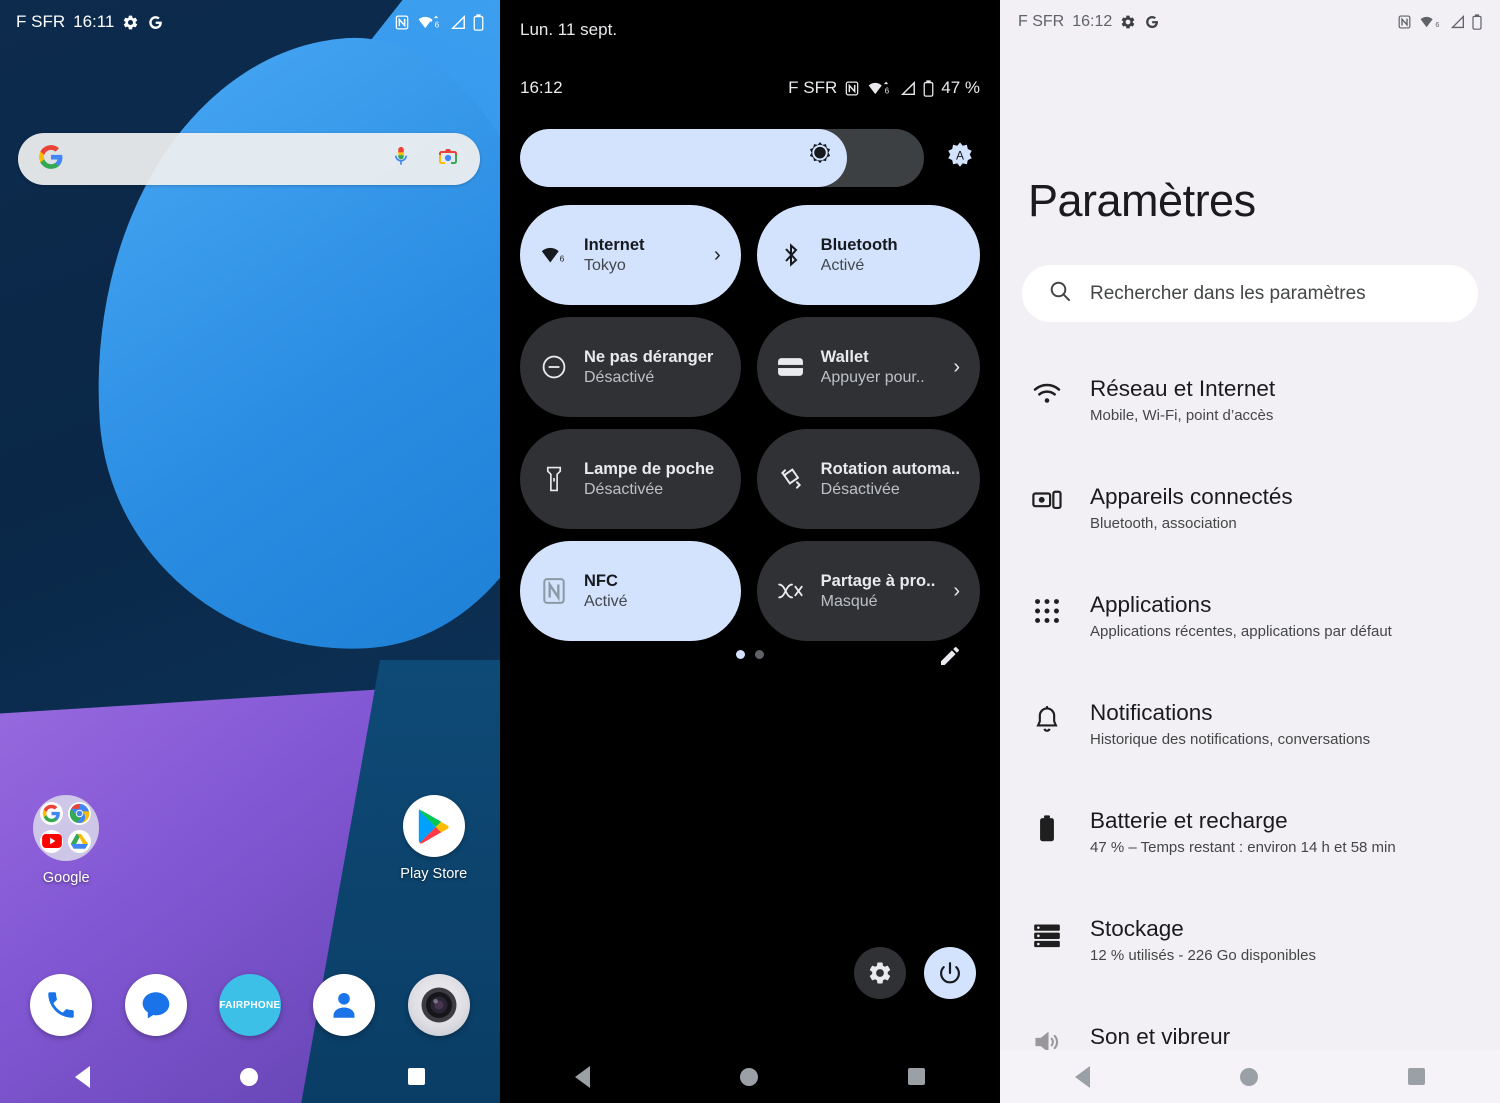 This screenshot has height=1103, width=1500. Describe the element at coordinates (960, 158) in the screenshot. I see `auto-brightness-button: A` at that location.